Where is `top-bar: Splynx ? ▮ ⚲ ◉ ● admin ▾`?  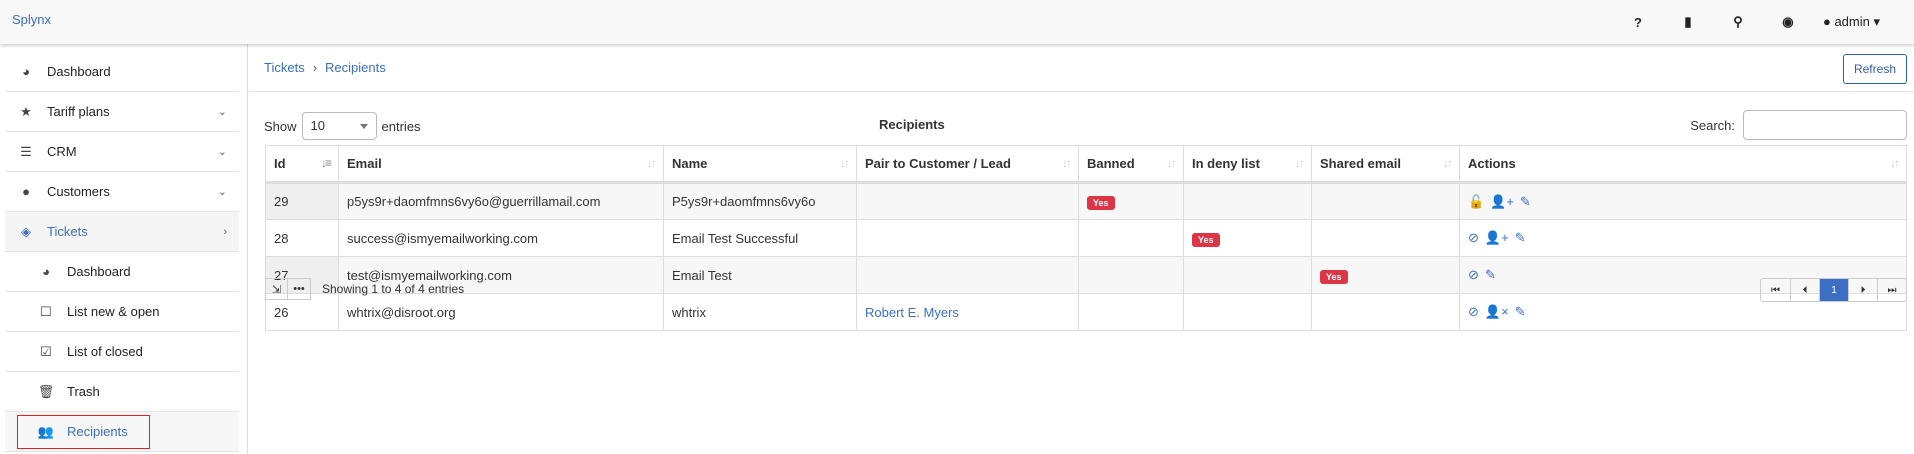 top-bar: Splynx ? ▮ ⚲ ◉ ● admin ▾ is located at coordinates (957, 22).